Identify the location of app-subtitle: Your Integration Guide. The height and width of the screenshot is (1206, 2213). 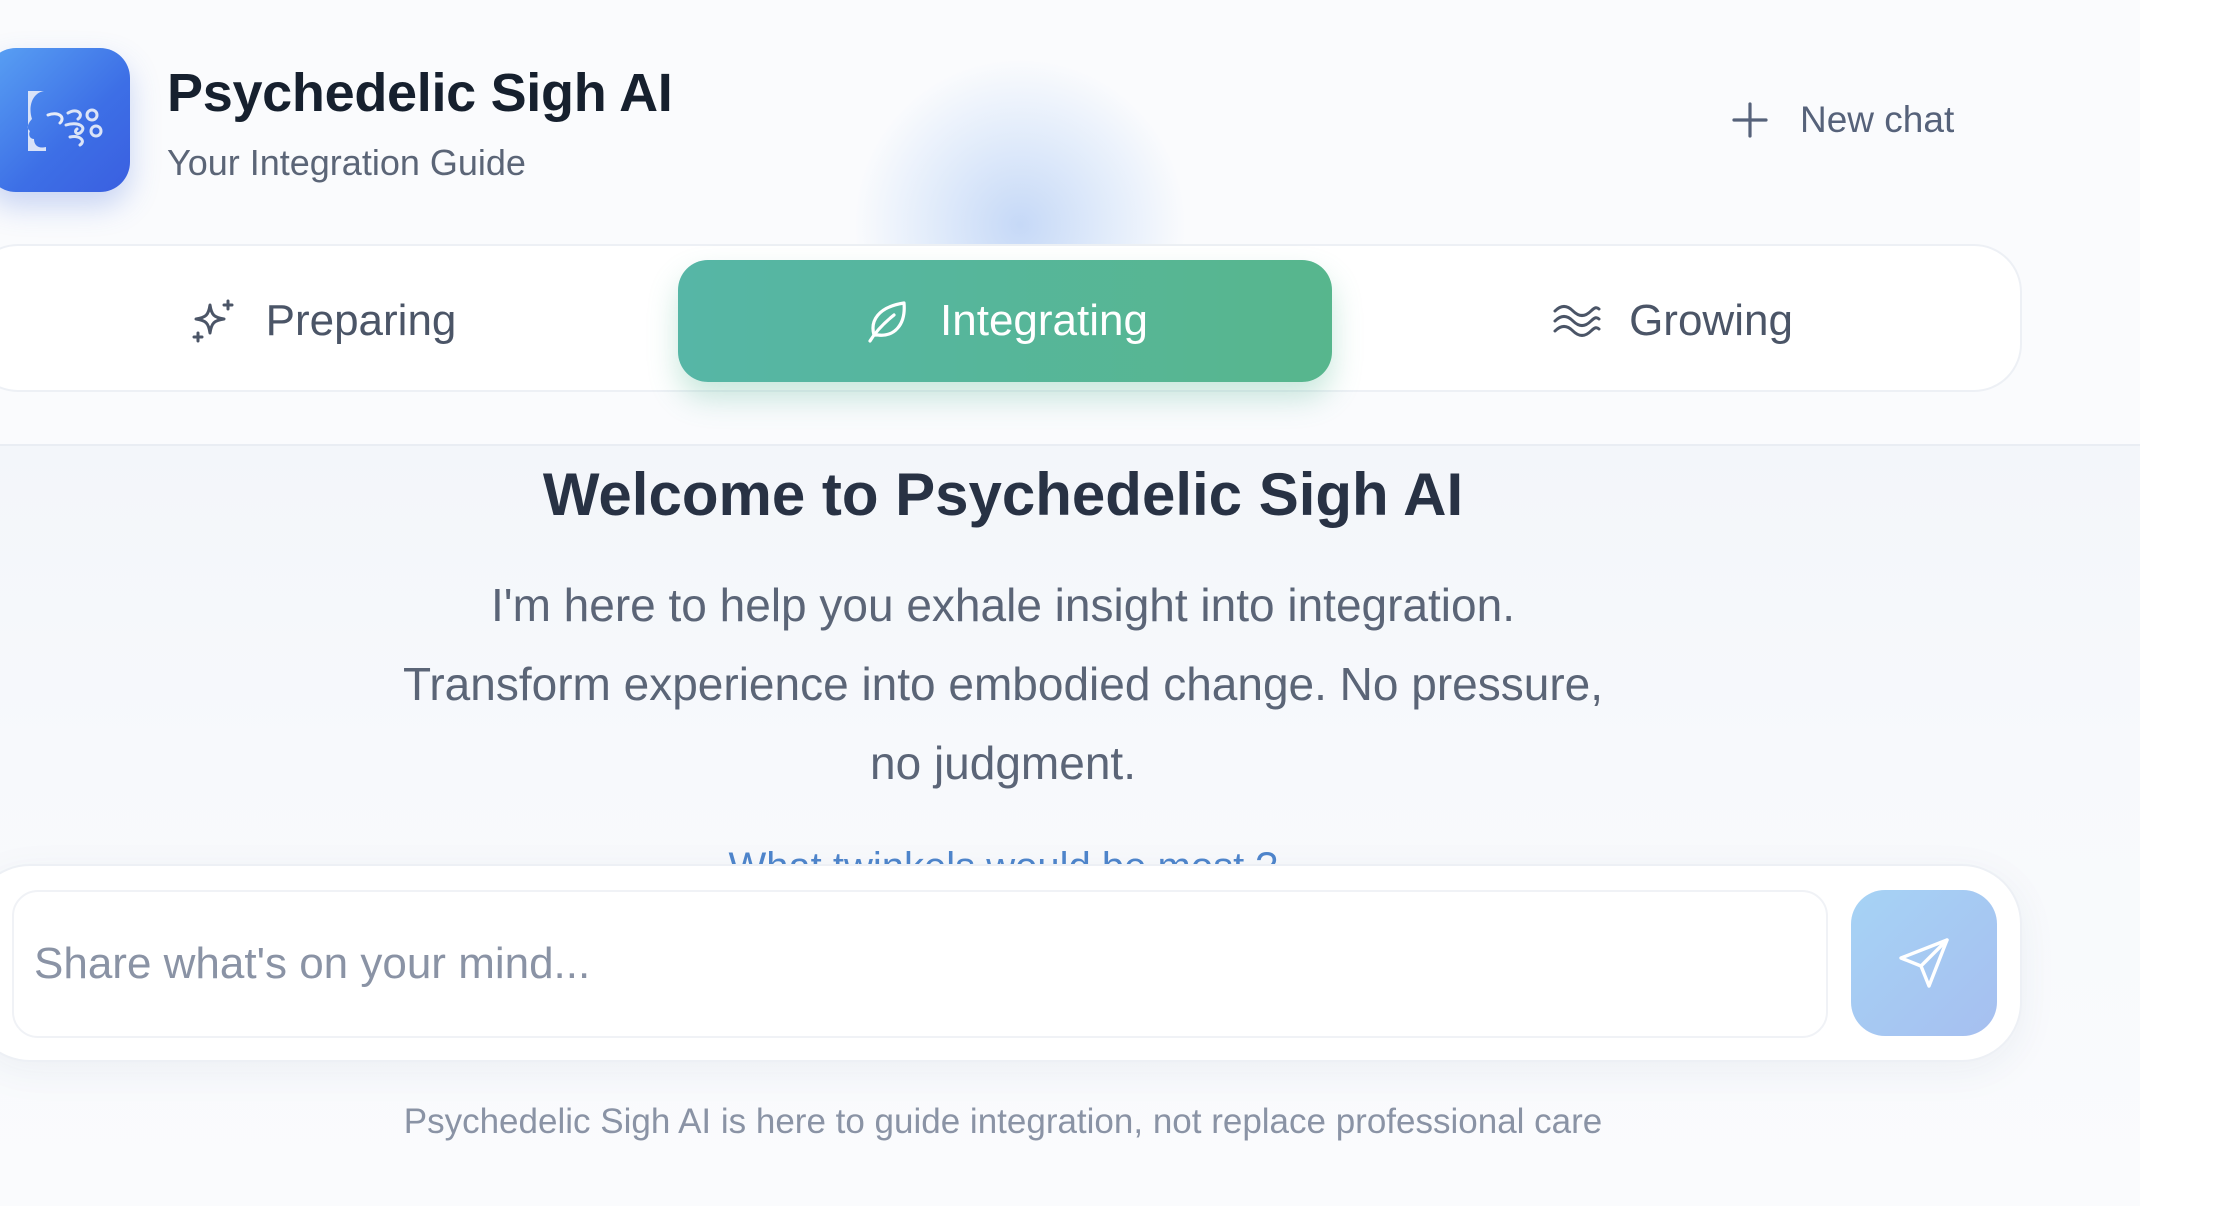
(346, 162).